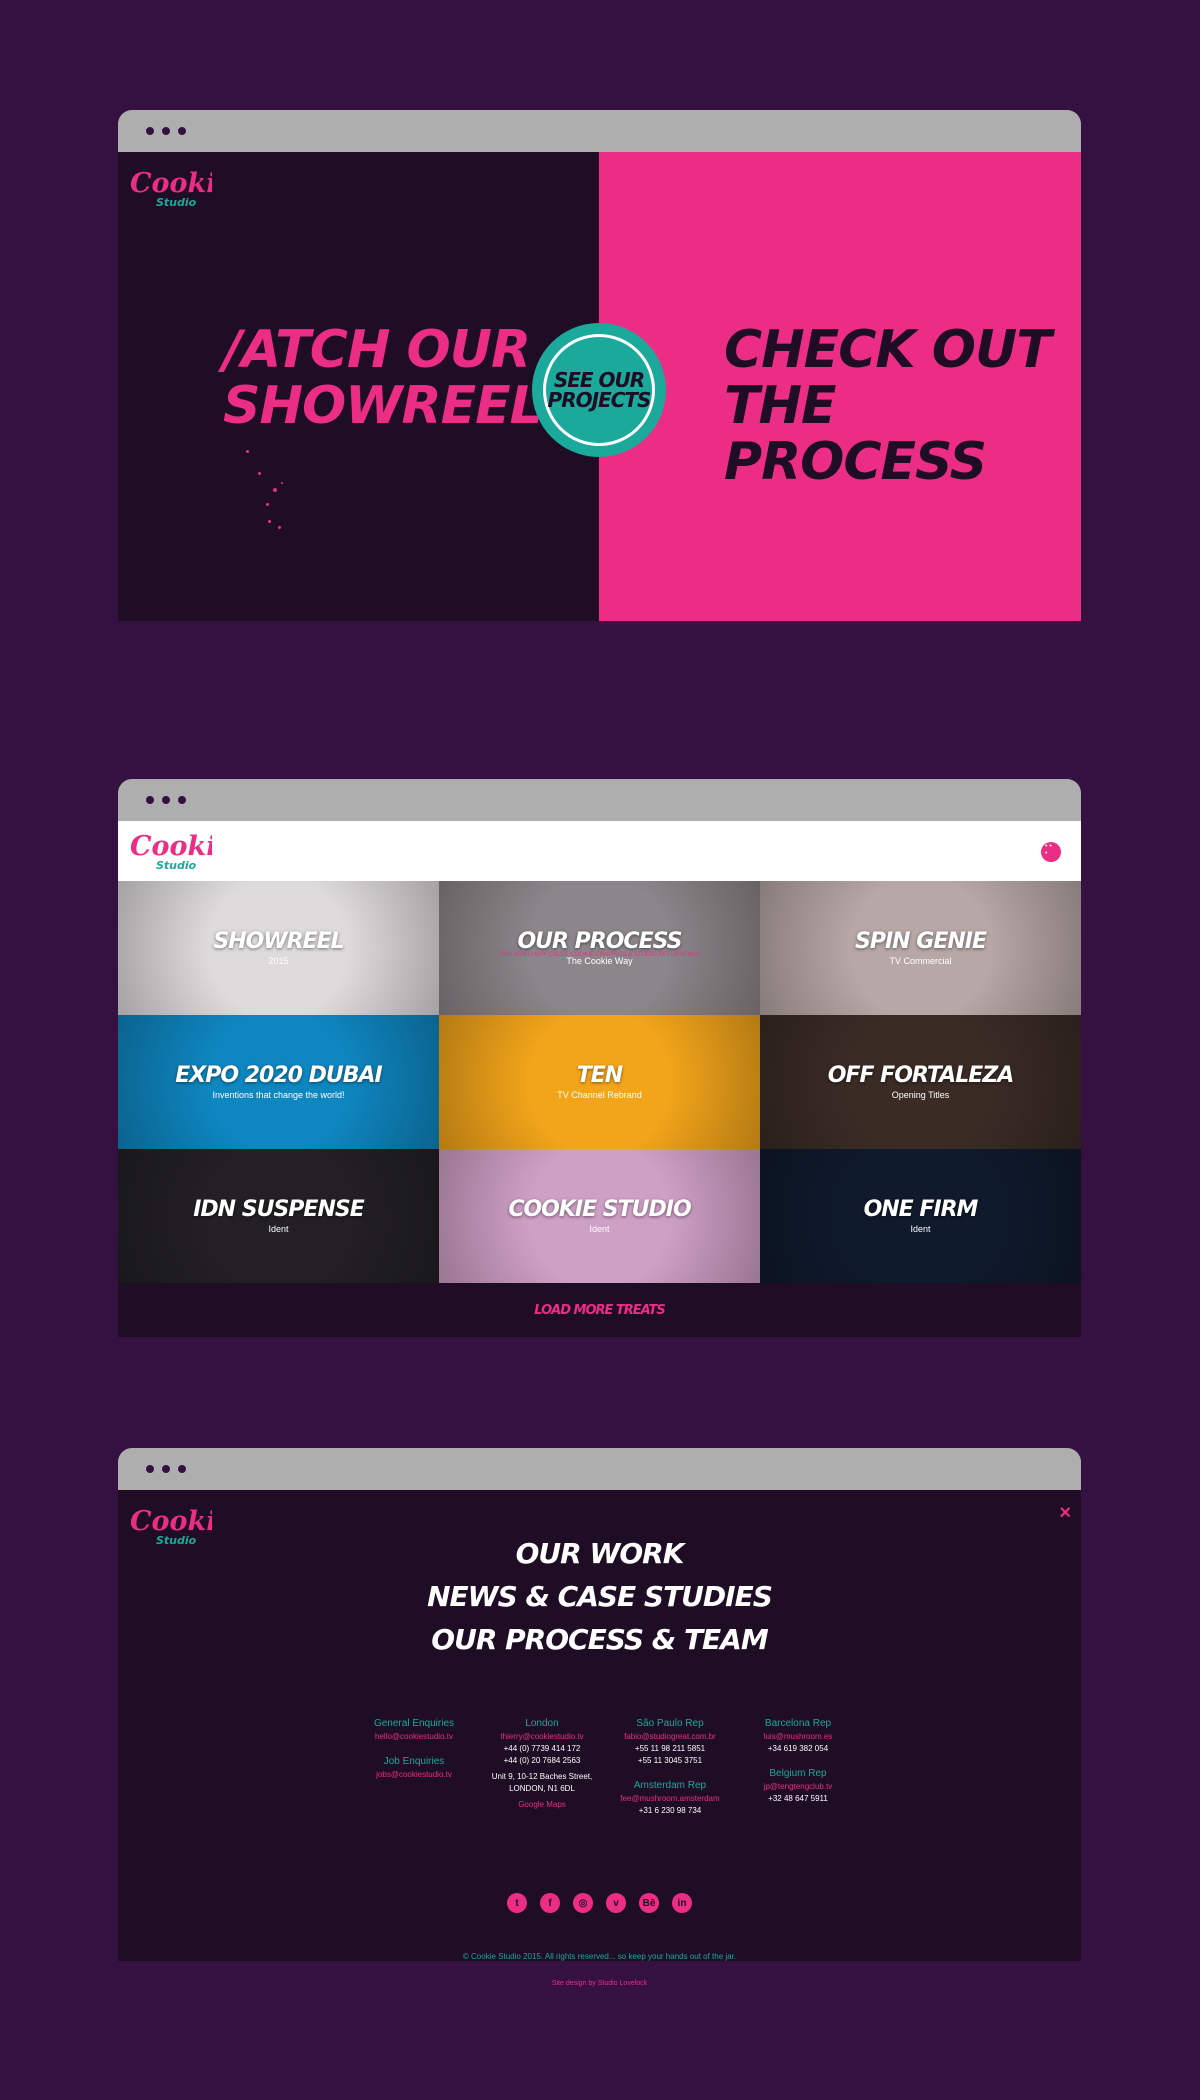 This screenshot has height=2100, width=1200. What do you see at coordinates (278, 941) in the screenshot?
I see `project-title: SHOWREEL` at bounding box center [278, 941].